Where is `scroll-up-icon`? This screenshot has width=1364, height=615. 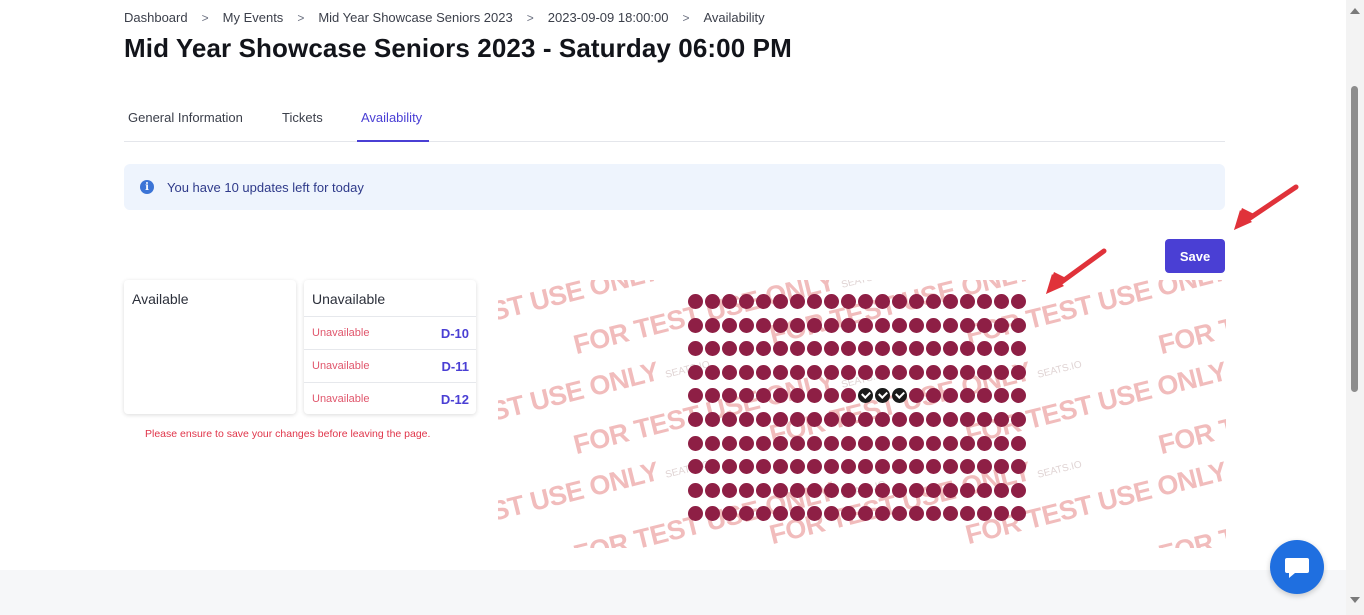 scroll-up-icon is located at coordinates (1355, 11).